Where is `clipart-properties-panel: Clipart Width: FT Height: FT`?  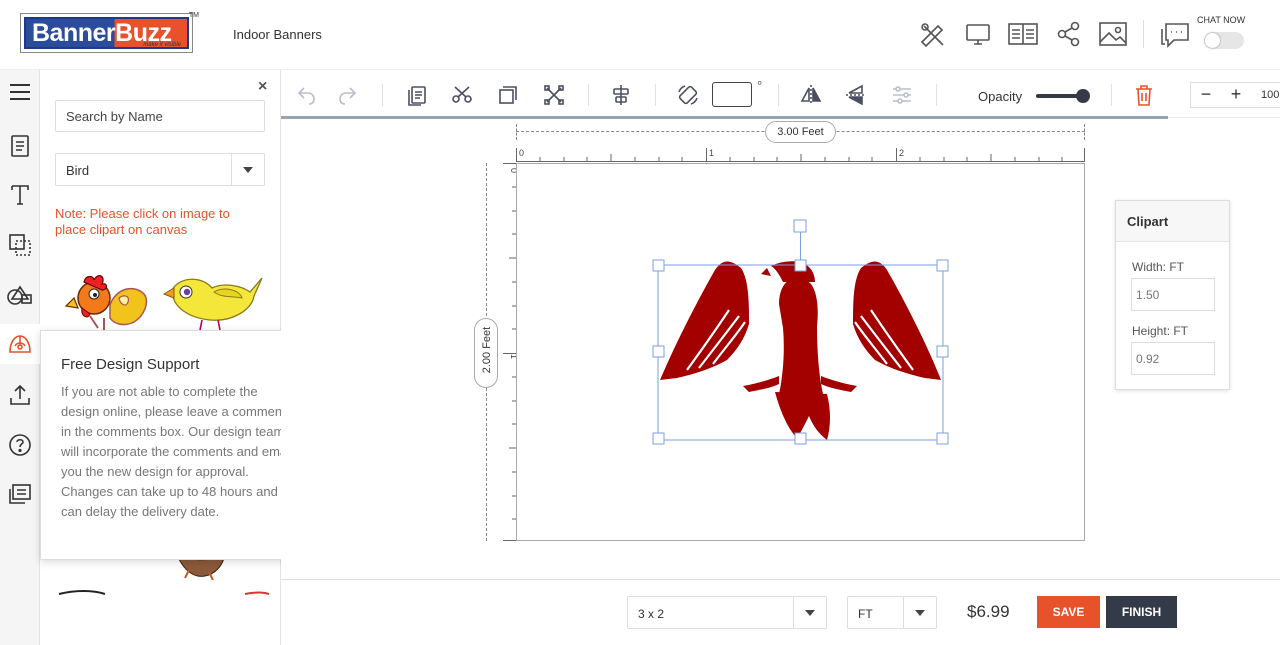
clipart-properties-panel: Clipart Width: FT Height: FT is located at coordinates (1172, 295).